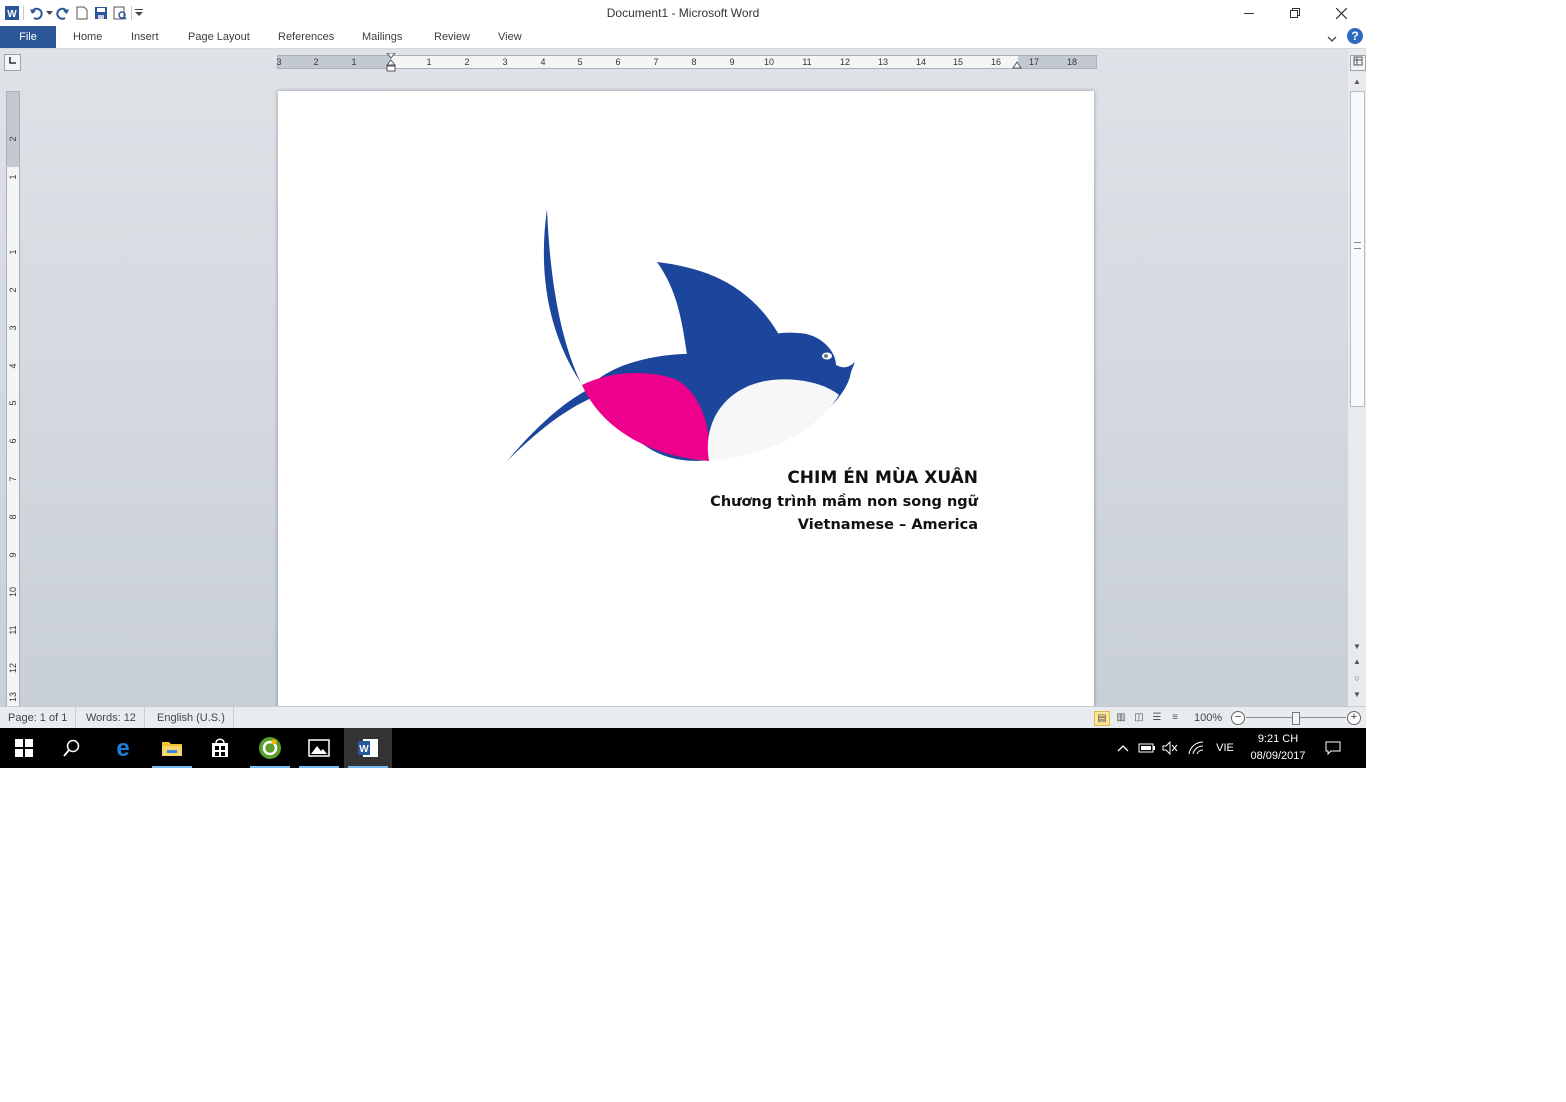 Image resolution: width=1566 pixels, height=1102 pixels. What do you see at coordinates (13, 517) in the screenshot?
I see `ruler-label: 8` at bounding box center [13, 517].